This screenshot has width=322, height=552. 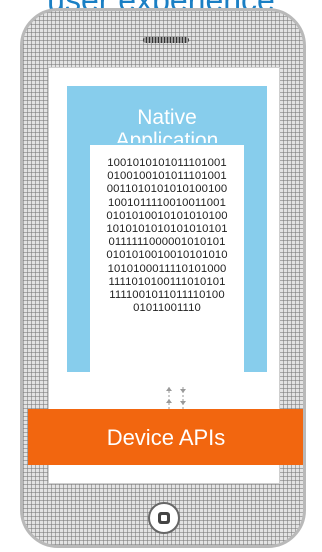 What do you see at coordinates (167, 117) in the screenshot?
I see `native-label: Native` at bounding box center [167, 117].